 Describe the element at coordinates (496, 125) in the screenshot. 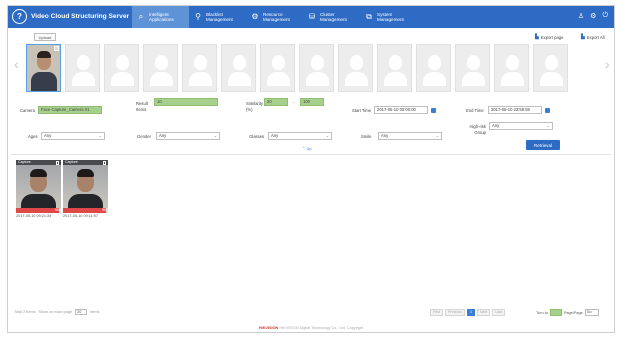

I see `high-risk-value: Any` at that location.